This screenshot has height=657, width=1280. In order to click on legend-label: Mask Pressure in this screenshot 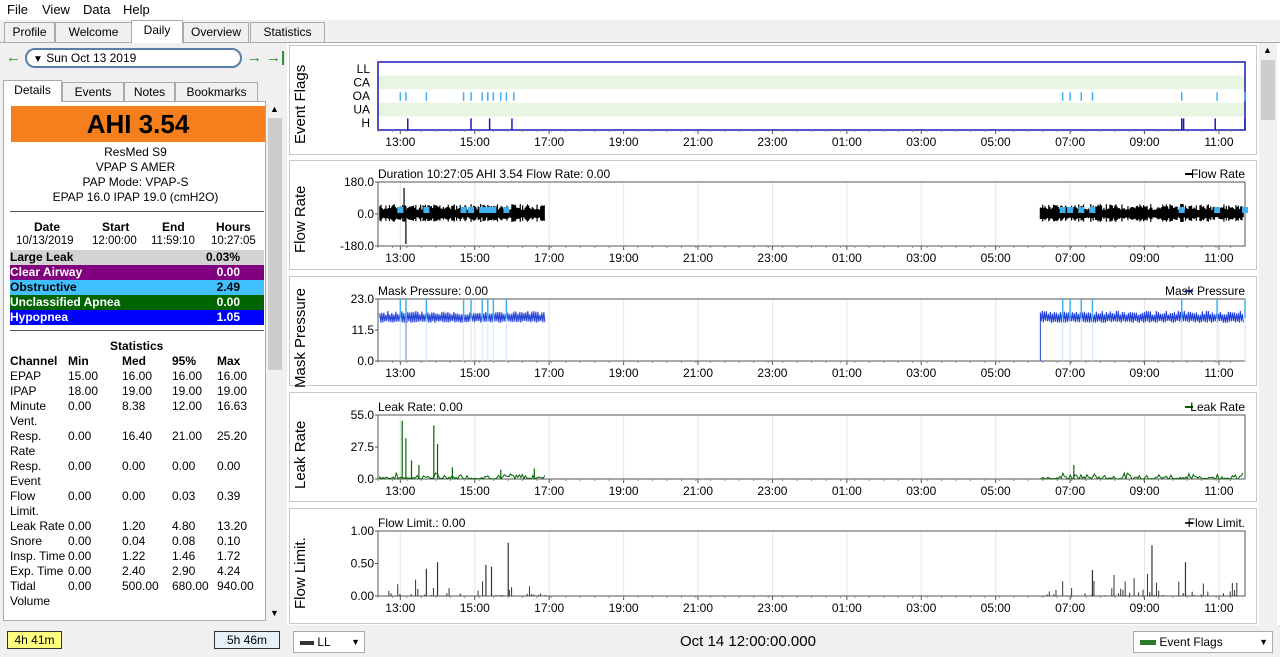, I will do `click(1205, 291)`.